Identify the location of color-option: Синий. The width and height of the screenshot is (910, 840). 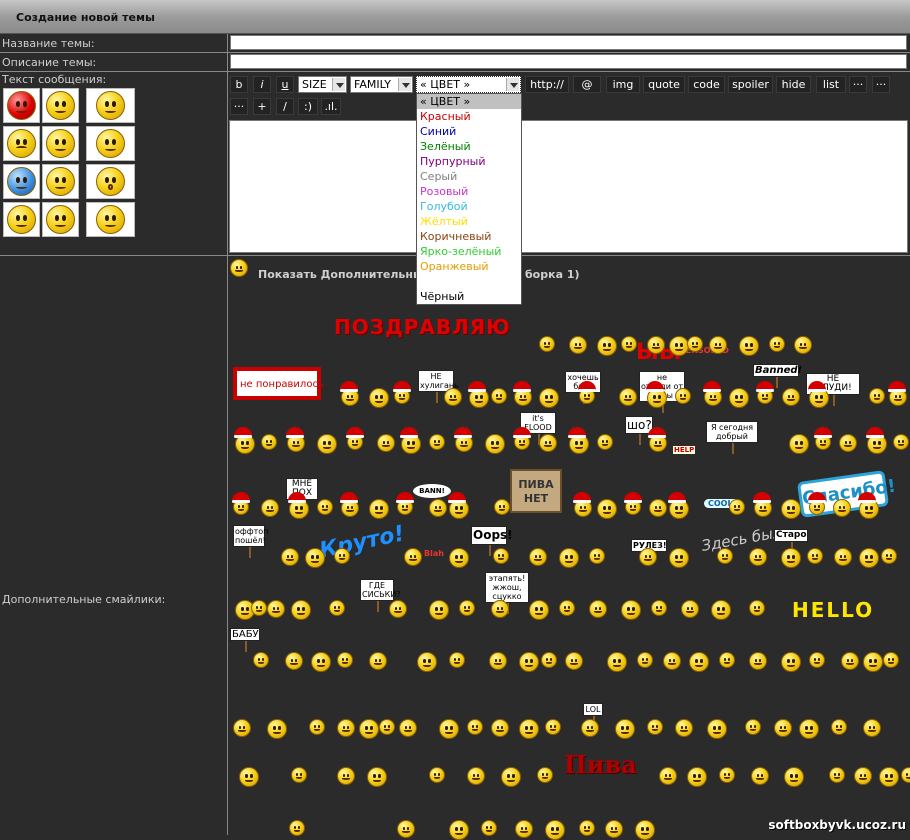
(469, 131).